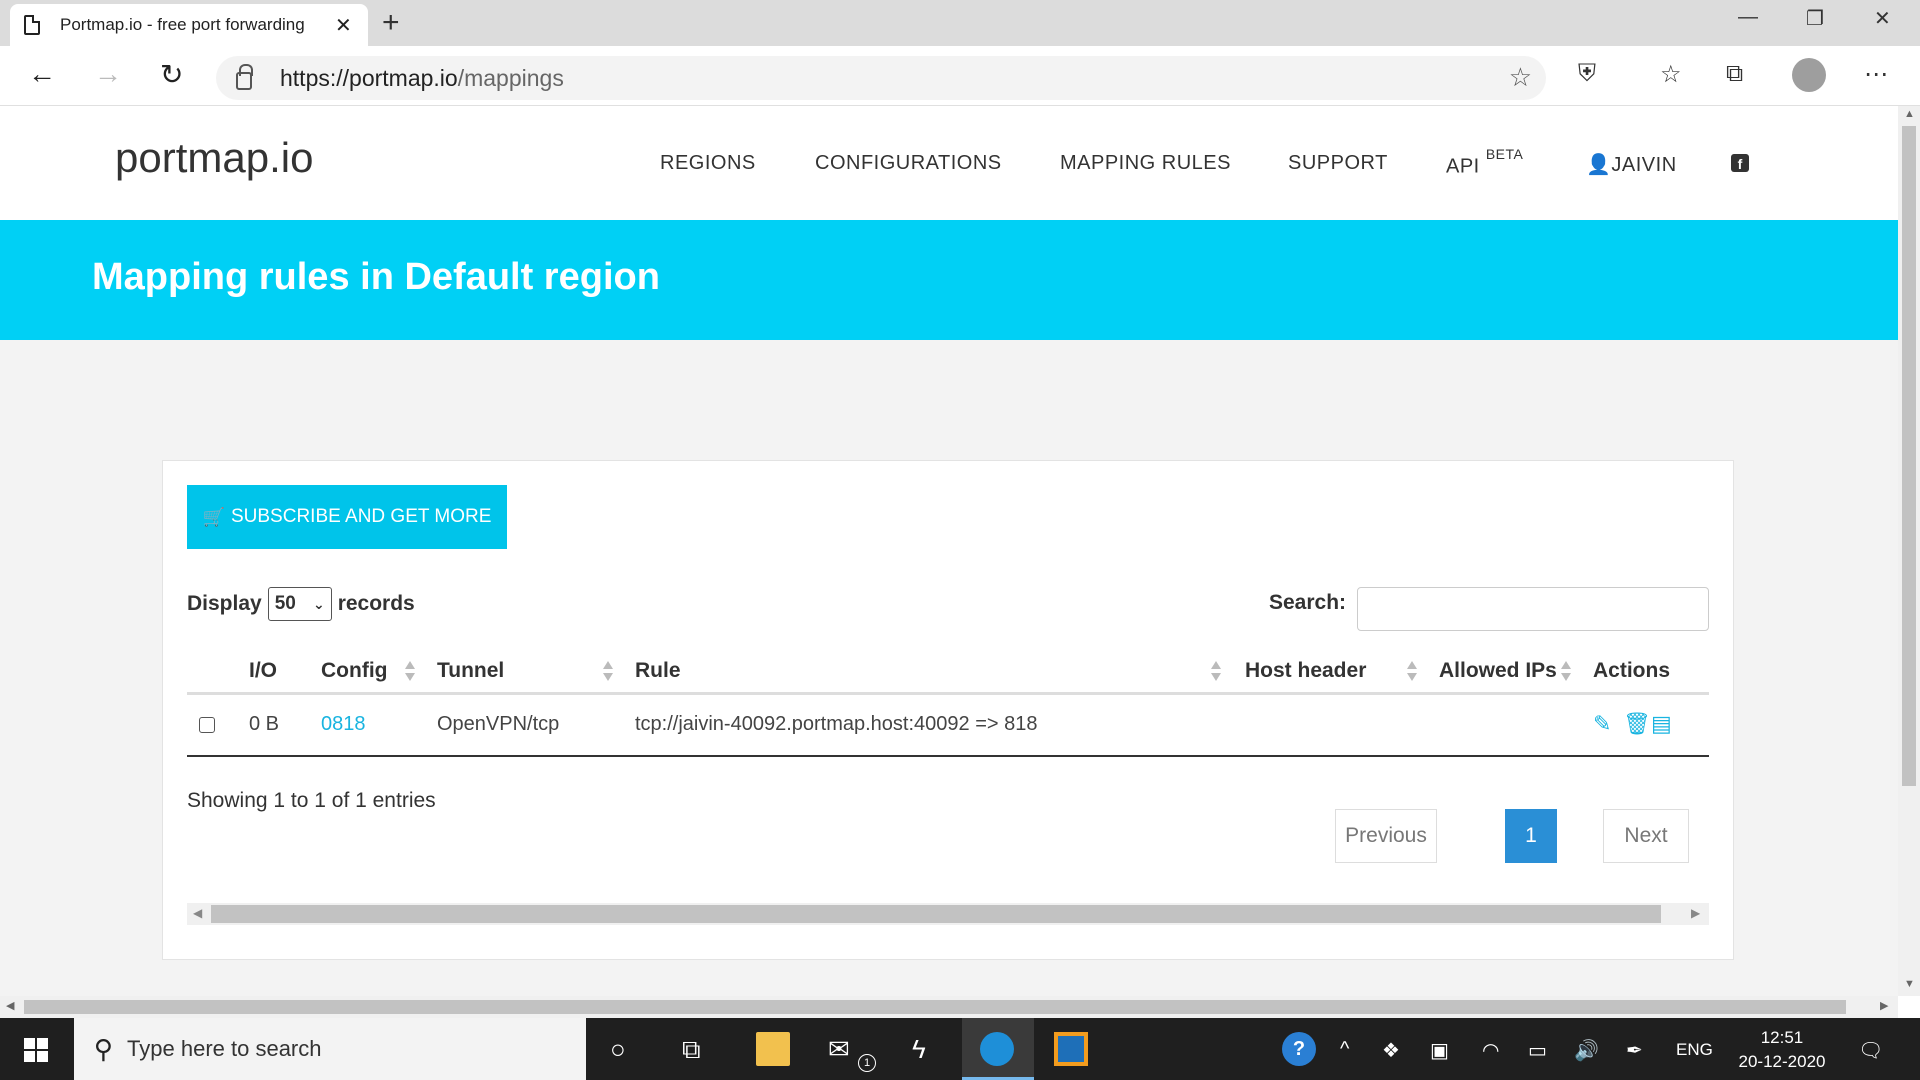 Image resolution: width=1920 pixels, height=1080 pixels. I want to click on page-horizontal-scrollbar: ◀ ▶, so click(949, 1007).